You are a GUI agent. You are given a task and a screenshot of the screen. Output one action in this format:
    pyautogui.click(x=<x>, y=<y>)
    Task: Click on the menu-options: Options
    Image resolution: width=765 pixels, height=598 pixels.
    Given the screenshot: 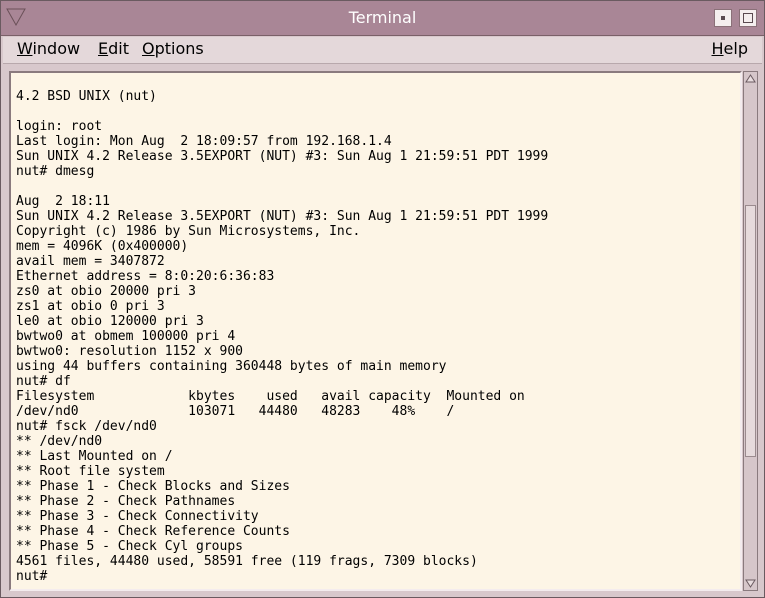 What is the action you would take?
    pyautogui.click(x=173, y=49)
    